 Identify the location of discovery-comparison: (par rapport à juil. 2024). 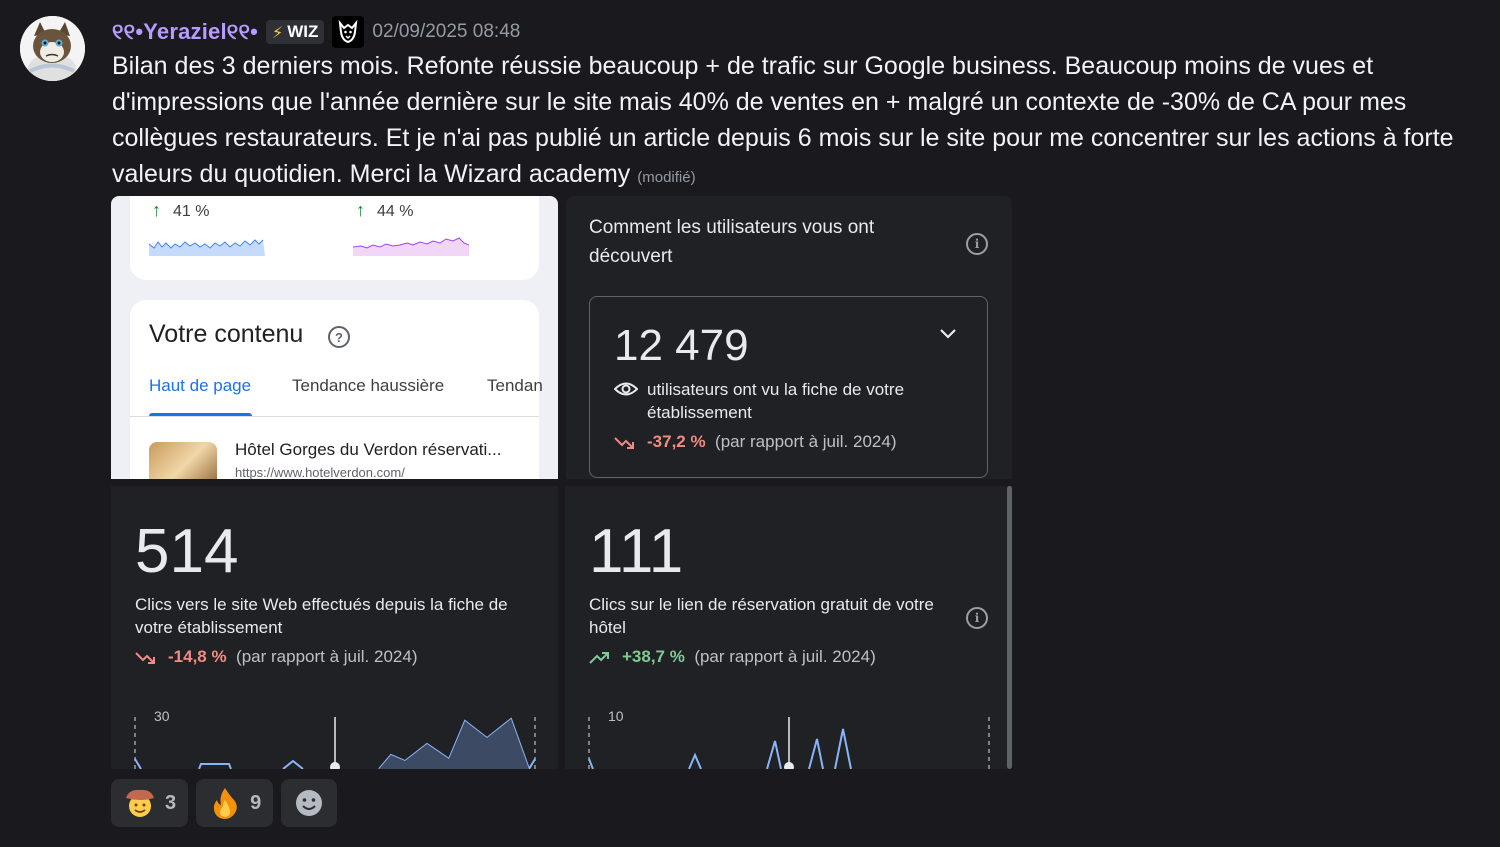
(806, 441).